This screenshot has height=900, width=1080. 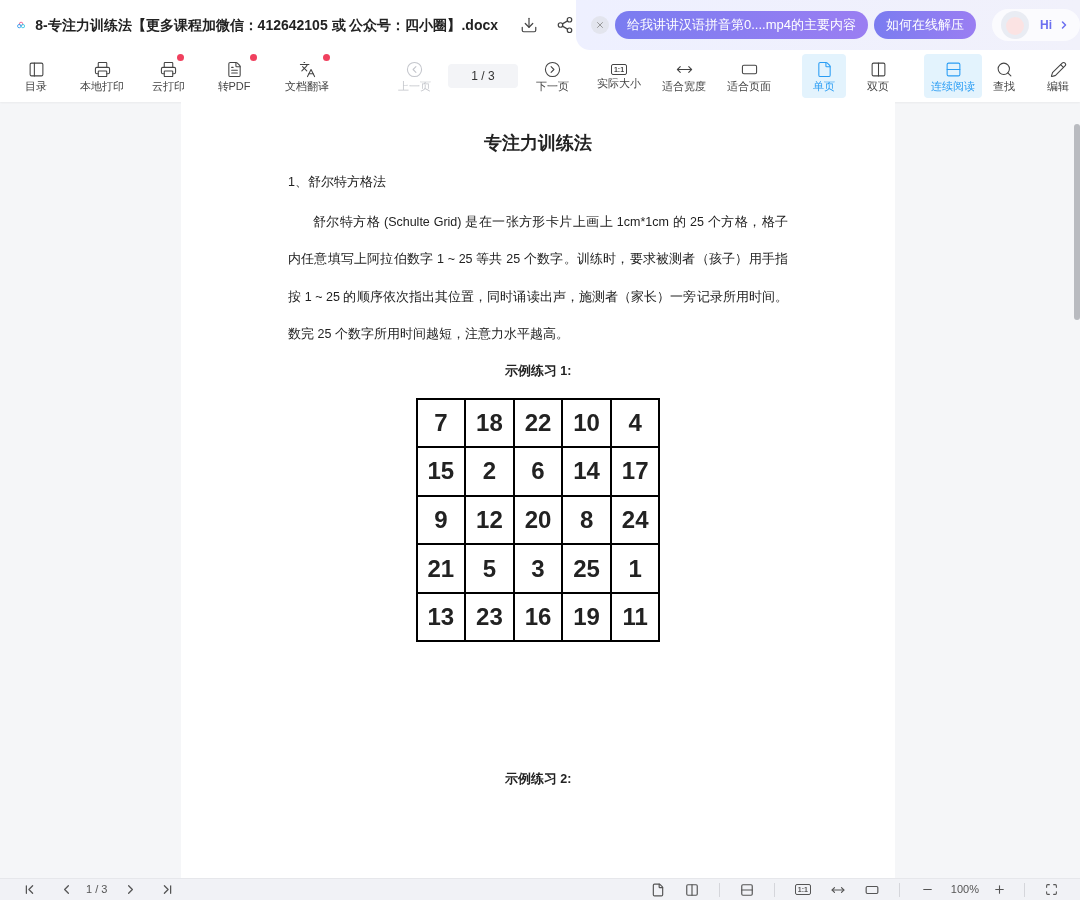 I want to click on section-heading: 1、舒尔特方格法, so click(x=337, y=182).